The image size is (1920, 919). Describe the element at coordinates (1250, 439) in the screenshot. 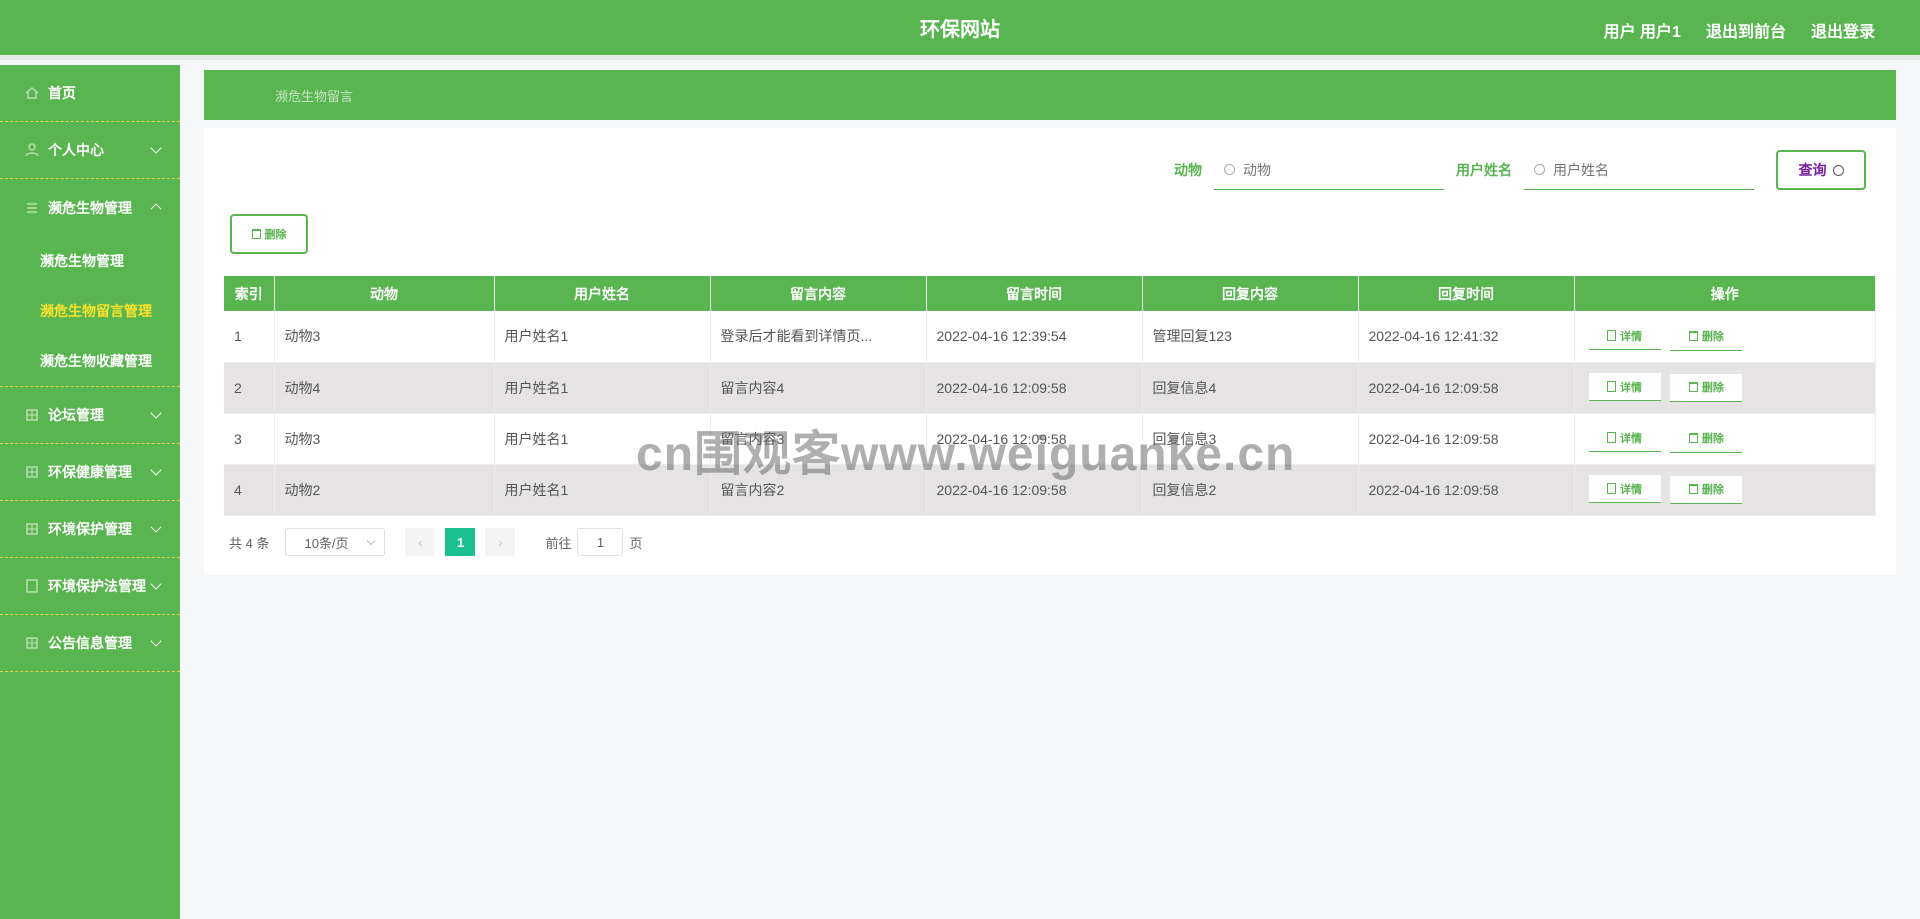

I see `cell-reply: 回复信息3` at that location.